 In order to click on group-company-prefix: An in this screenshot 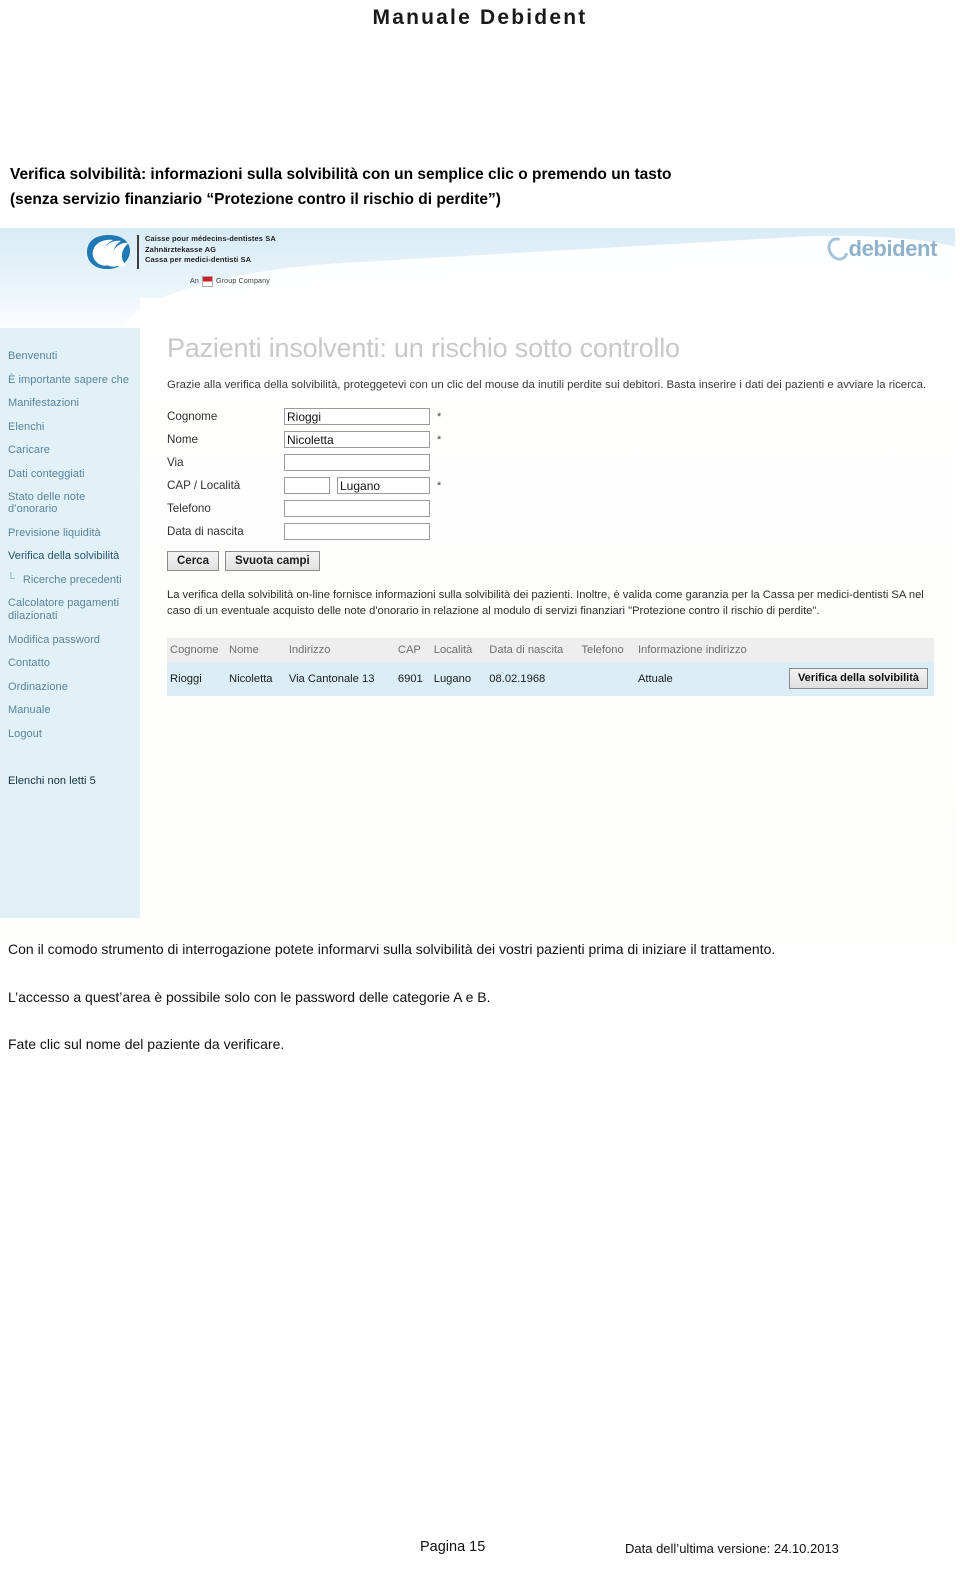, I will do `click(194, 281)`.